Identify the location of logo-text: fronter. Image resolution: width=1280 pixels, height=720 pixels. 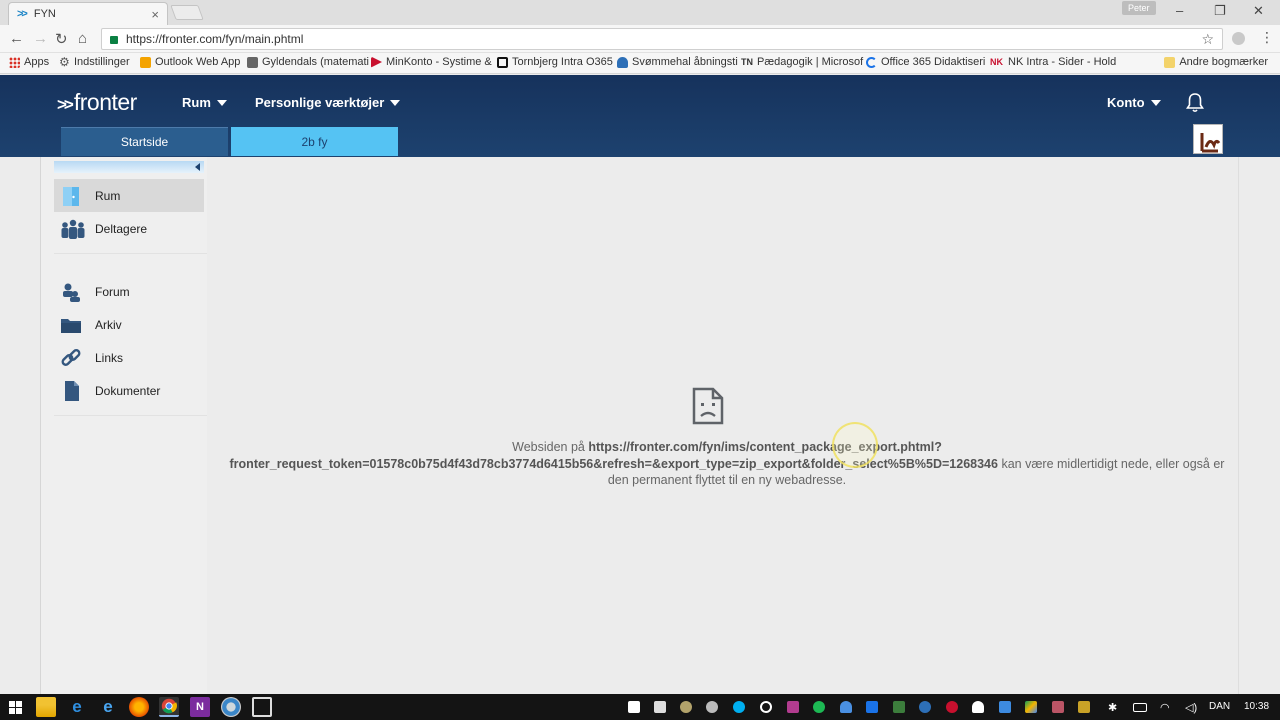
(105, 102).